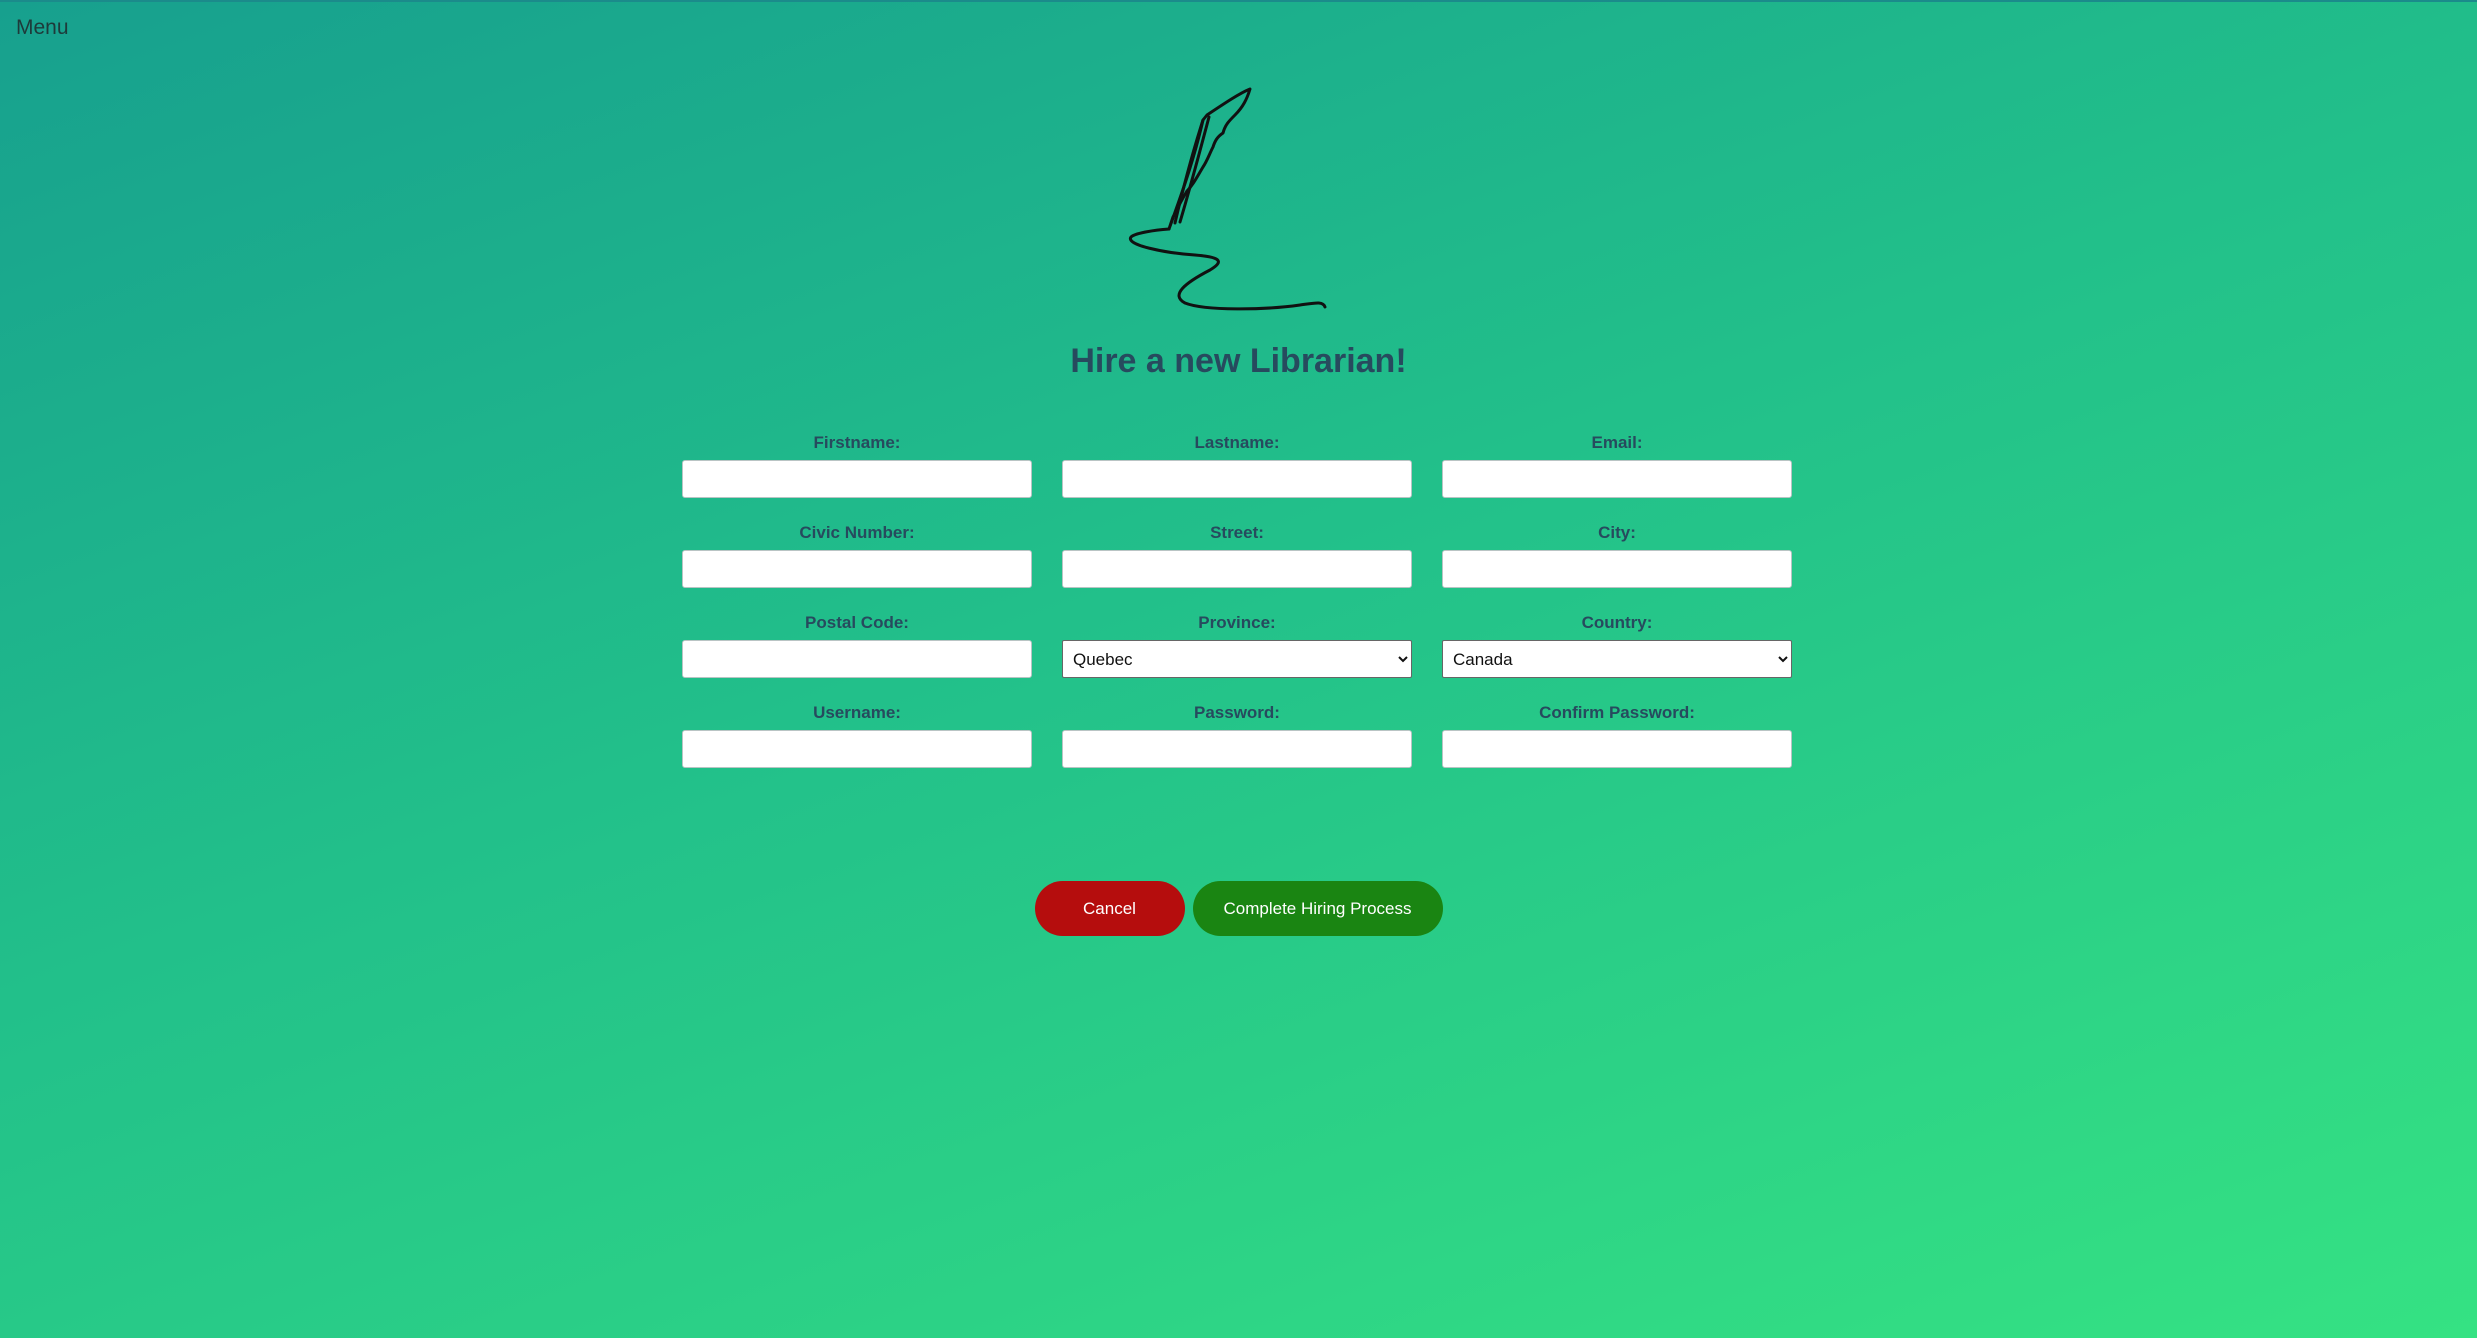 The image size is (2477, 1338). I want to click on confirm-password-field-group: Confirm Password:, so click(1617, 735).